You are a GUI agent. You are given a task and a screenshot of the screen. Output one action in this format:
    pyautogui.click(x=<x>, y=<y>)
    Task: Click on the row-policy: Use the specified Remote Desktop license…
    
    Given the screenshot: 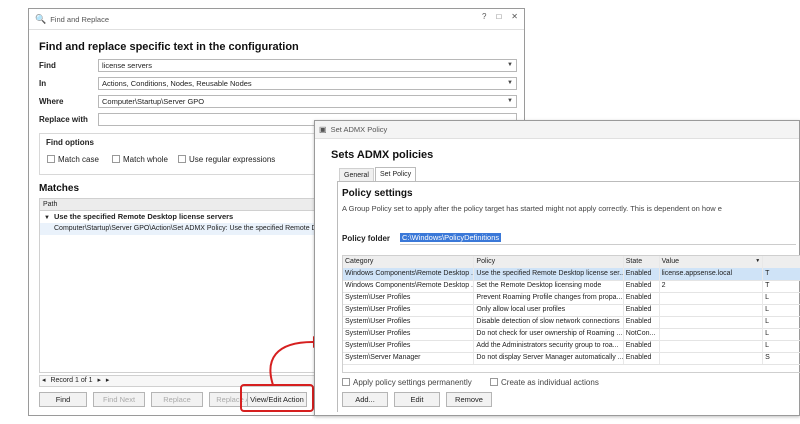 What is the action you would take?
    pyautogui.click(x=549, y=274)
    